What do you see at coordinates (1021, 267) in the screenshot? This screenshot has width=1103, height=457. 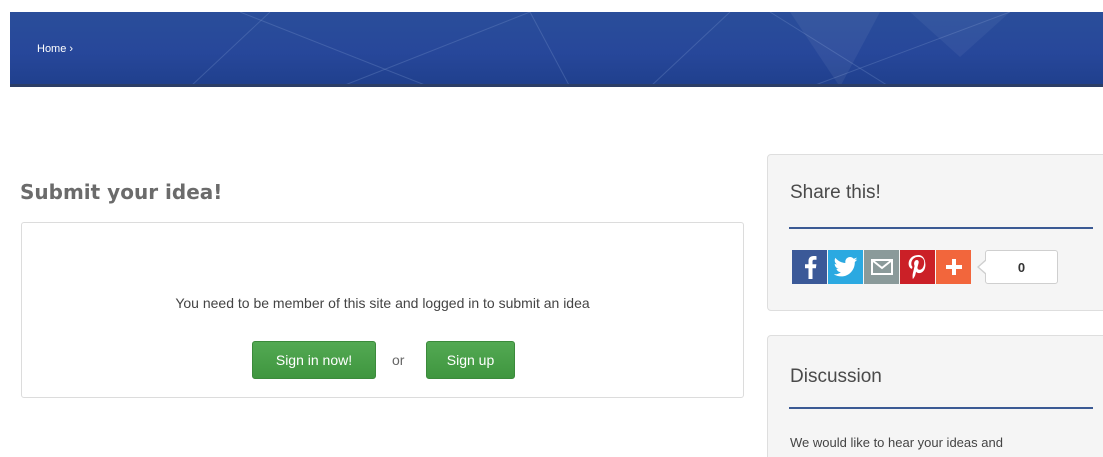 I see `share-count: 0` at bounding box center [1021, 267].